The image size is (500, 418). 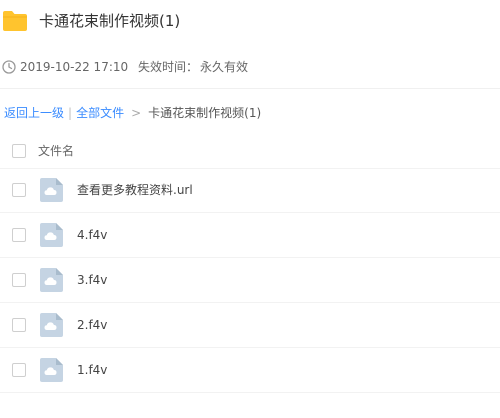 What do you see at coordinates (92, 325) in the screenshot?
I see `file-name: 2.f4v` at bounding box center [92, 325].